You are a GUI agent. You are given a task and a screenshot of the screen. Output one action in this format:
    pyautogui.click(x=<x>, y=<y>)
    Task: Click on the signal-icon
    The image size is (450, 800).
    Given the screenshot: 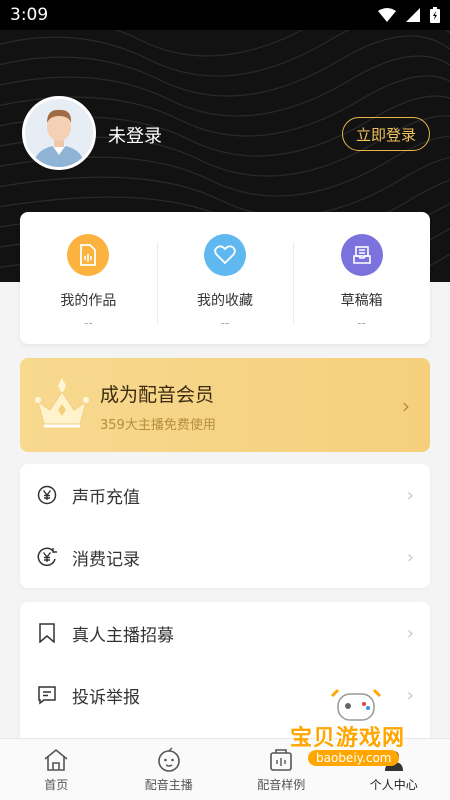 What is the action you would take?
    pyautogui.click(x=413, y=15)
    